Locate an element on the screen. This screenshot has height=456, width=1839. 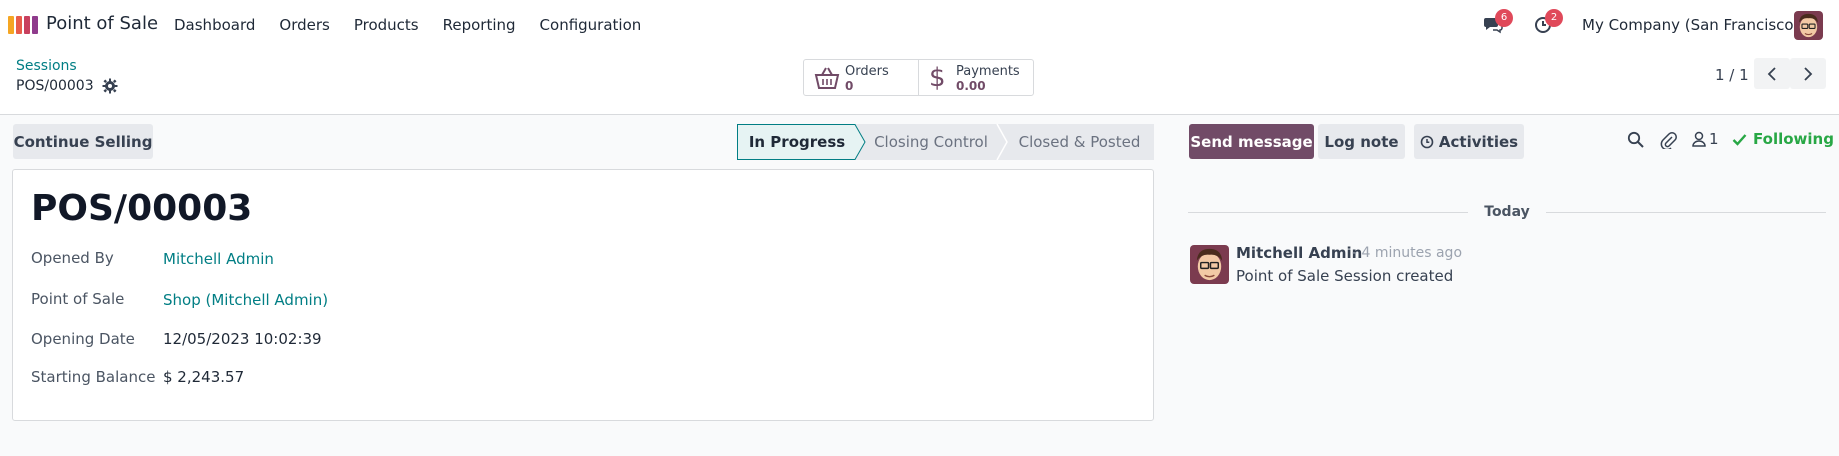
stage-in-progress: In Progress is located at coordinates (797, 142).